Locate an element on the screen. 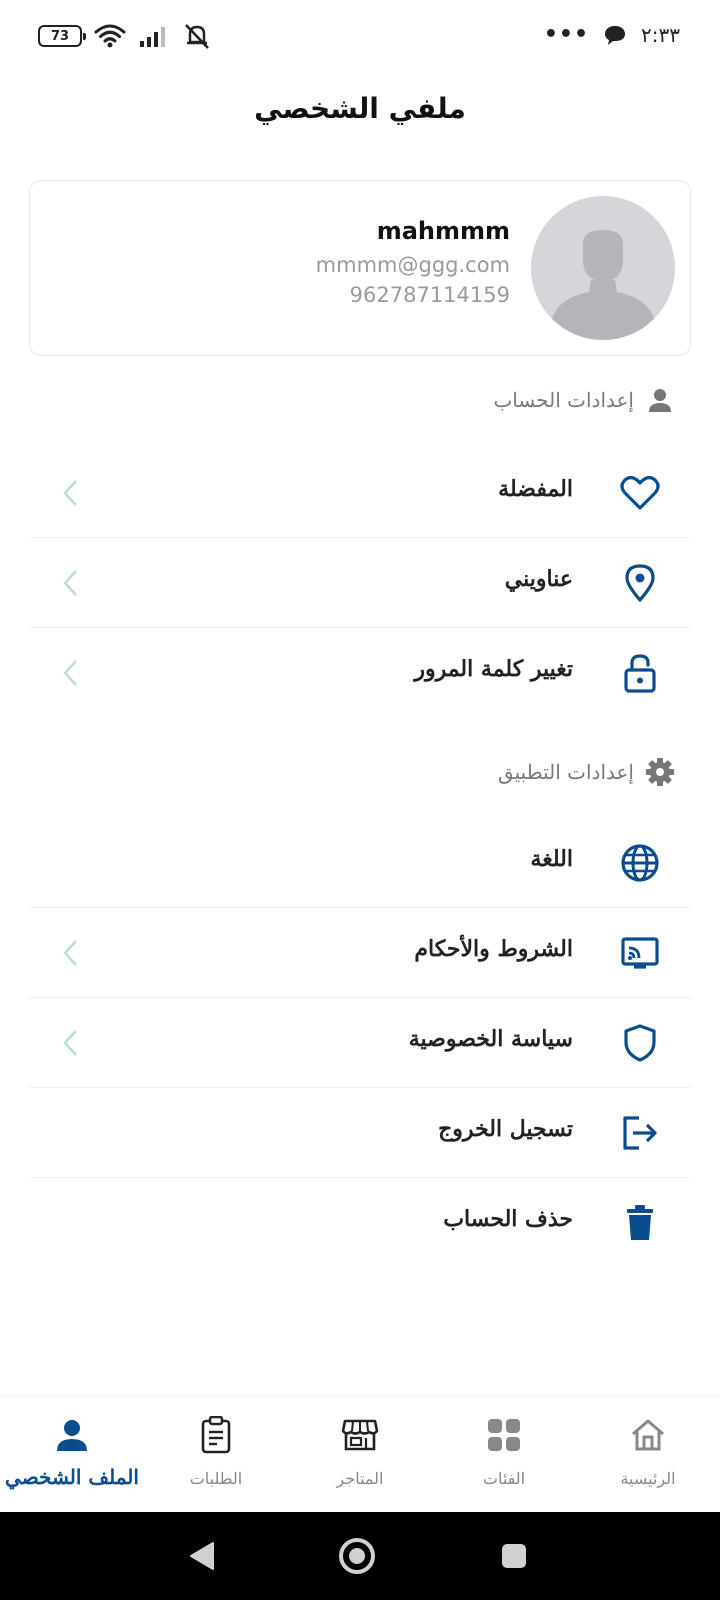 The height and width of the screenshot is (1600, 720). nav-item-orders: الطلبات is located at coordinates (216, 1455).